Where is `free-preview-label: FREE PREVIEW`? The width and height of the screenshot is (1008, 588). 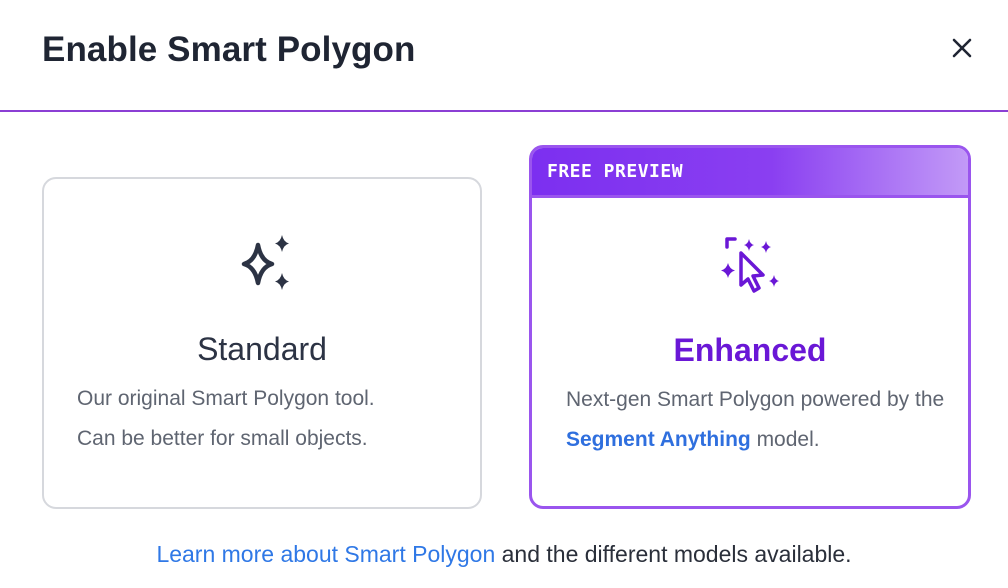
free-preview-label: FREE PREVIEW is located at coordinates (615, 171).